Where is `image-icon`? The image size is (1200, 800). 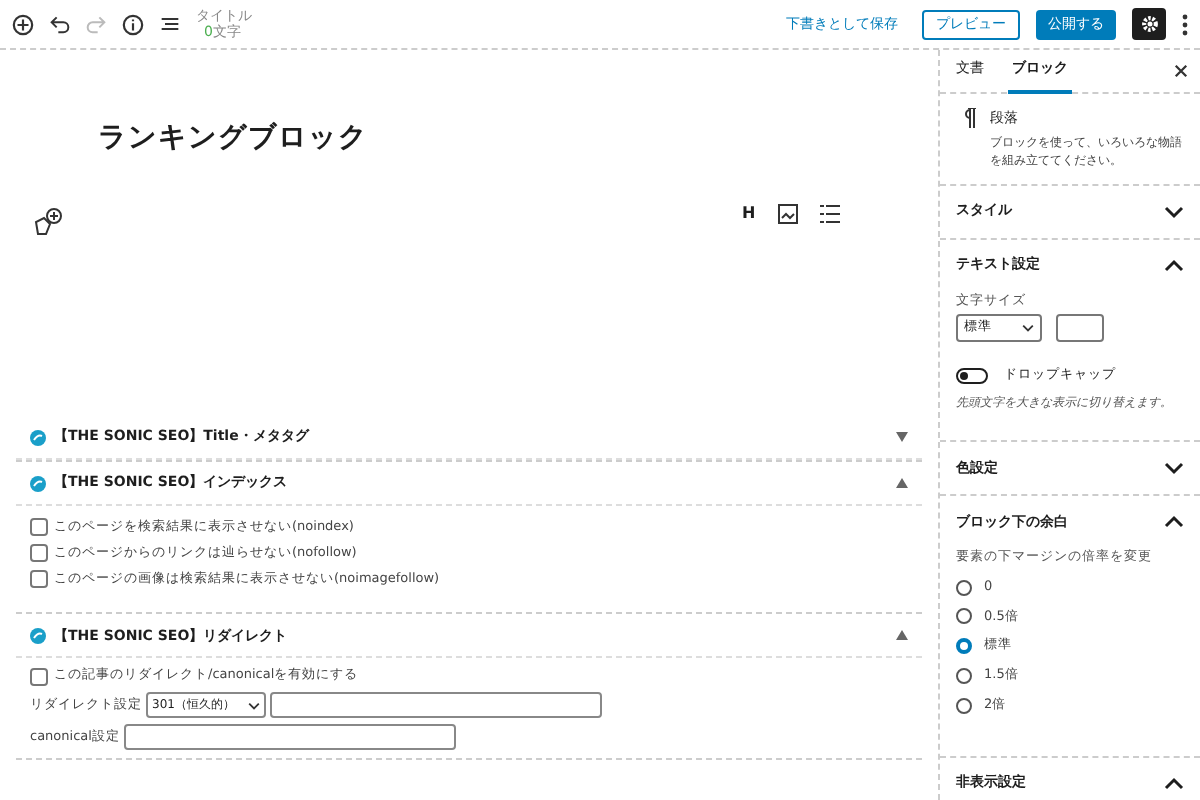 image-icon is located at coordinates (787, 214).